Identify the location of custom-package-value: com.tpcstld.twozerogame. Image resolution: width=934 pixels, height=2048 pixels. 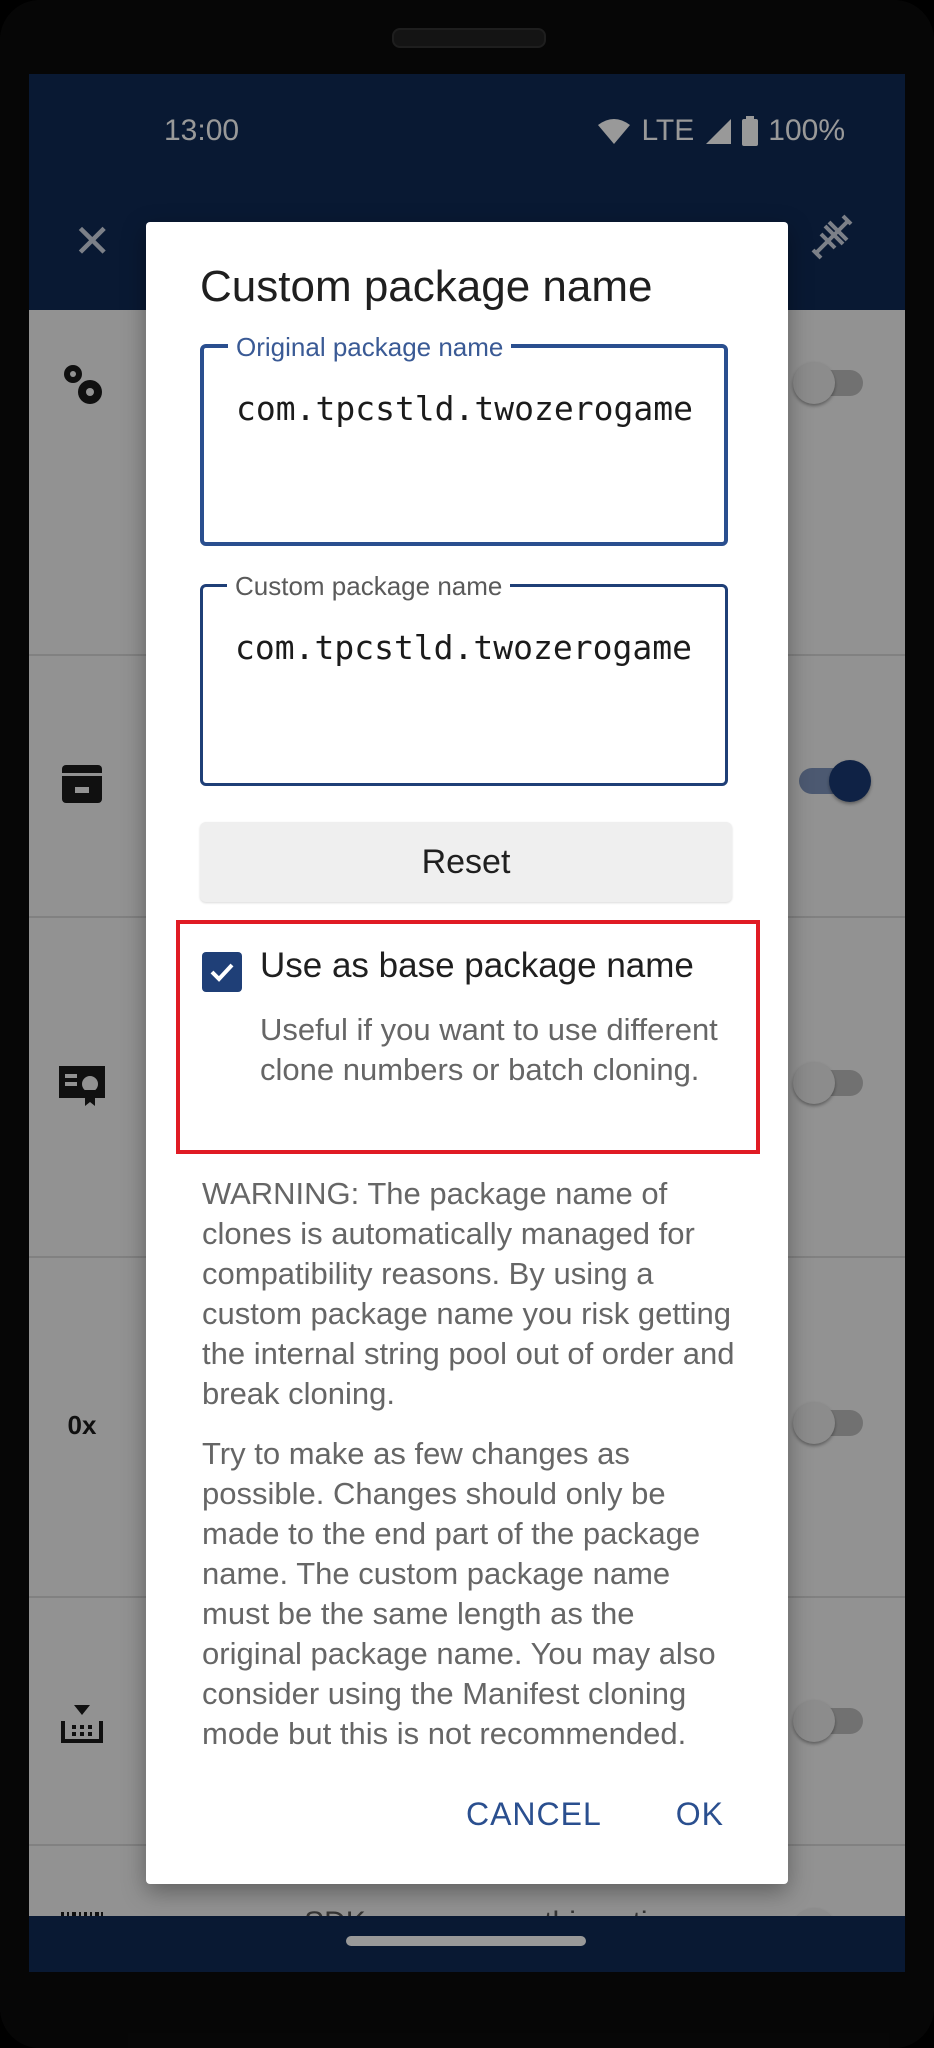
(470, 648).